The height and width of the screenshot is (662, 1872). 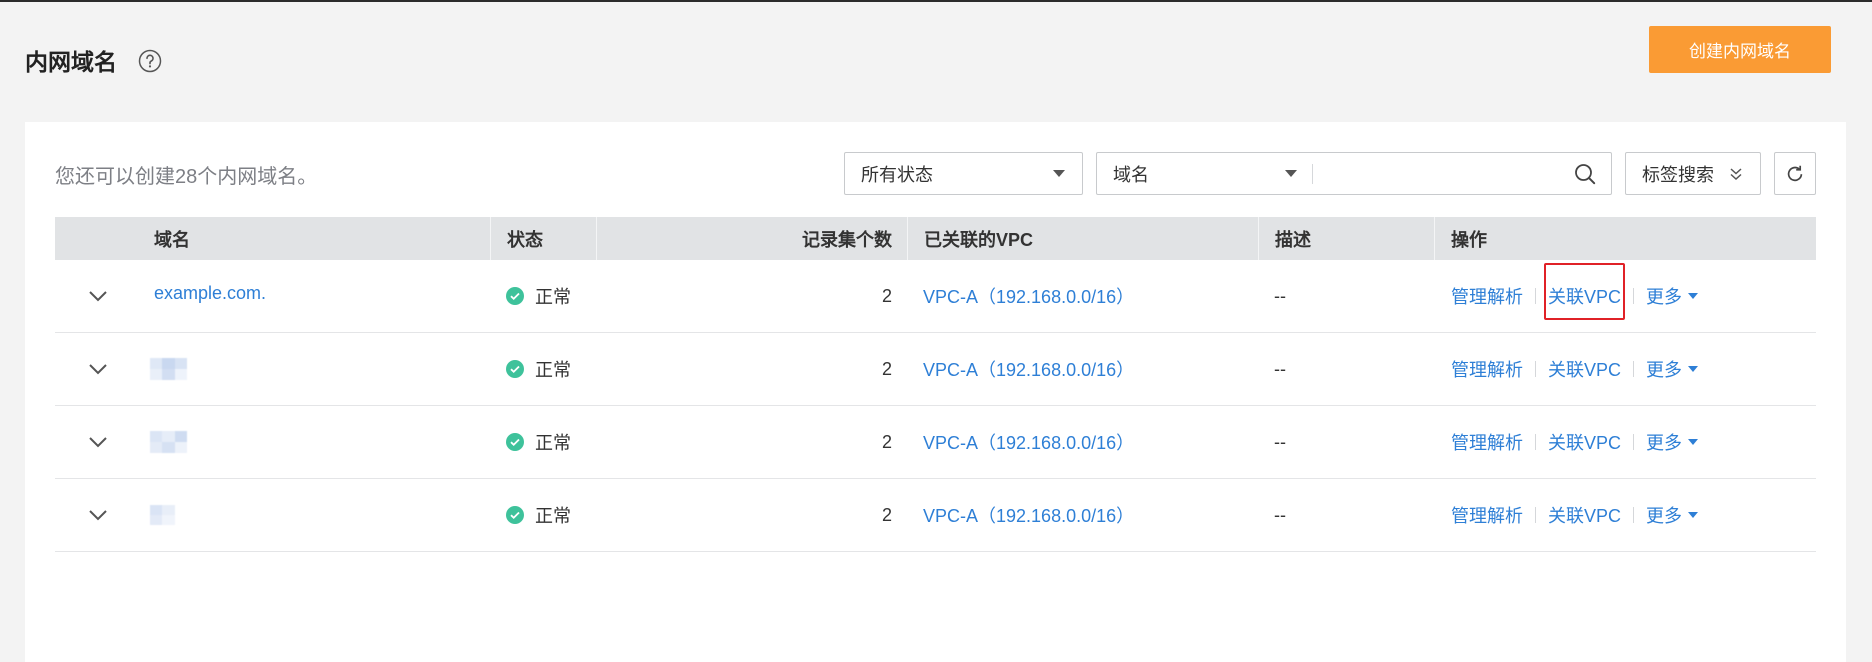 I want to click on column-header-record-count: 记录集个数, so click(x=751, y=238).